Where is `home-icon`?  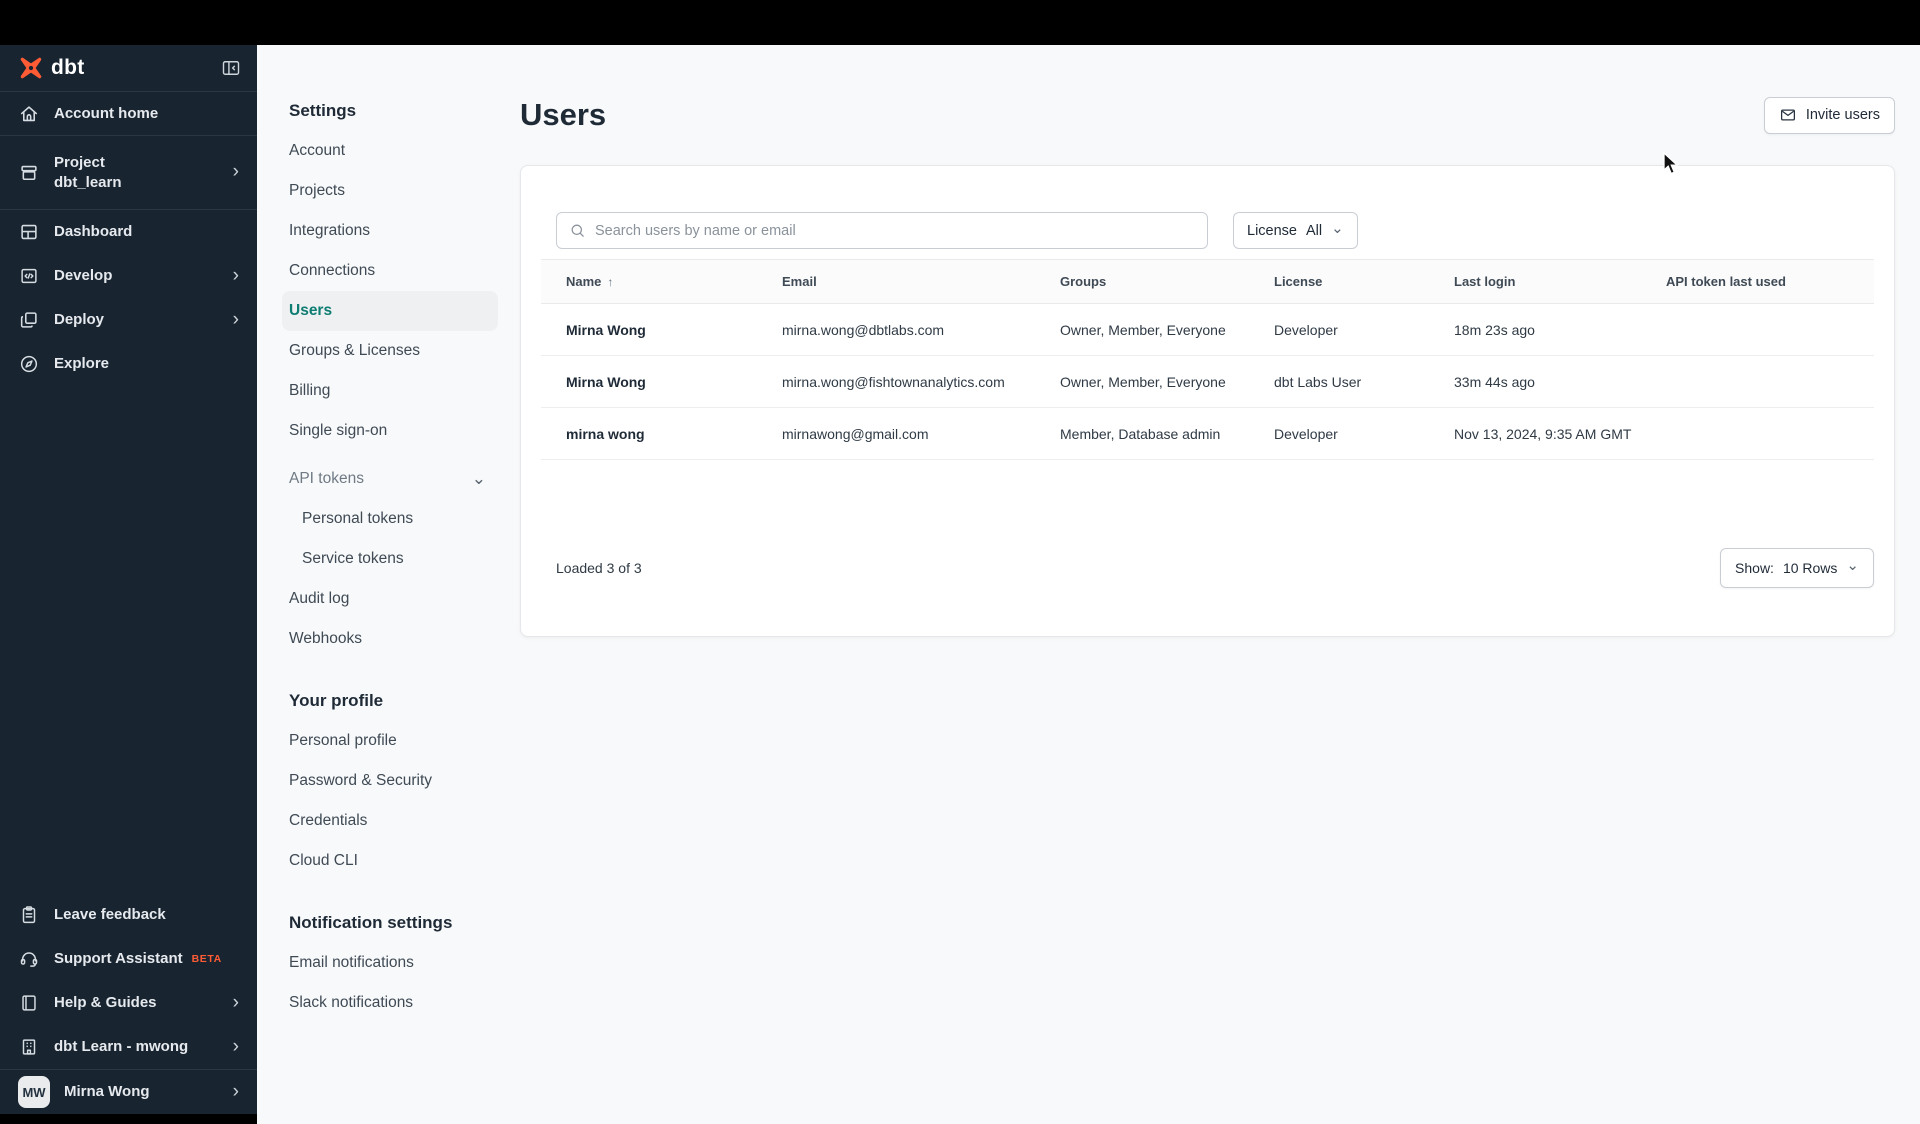 home-icon is located at coordinates (29, 113).